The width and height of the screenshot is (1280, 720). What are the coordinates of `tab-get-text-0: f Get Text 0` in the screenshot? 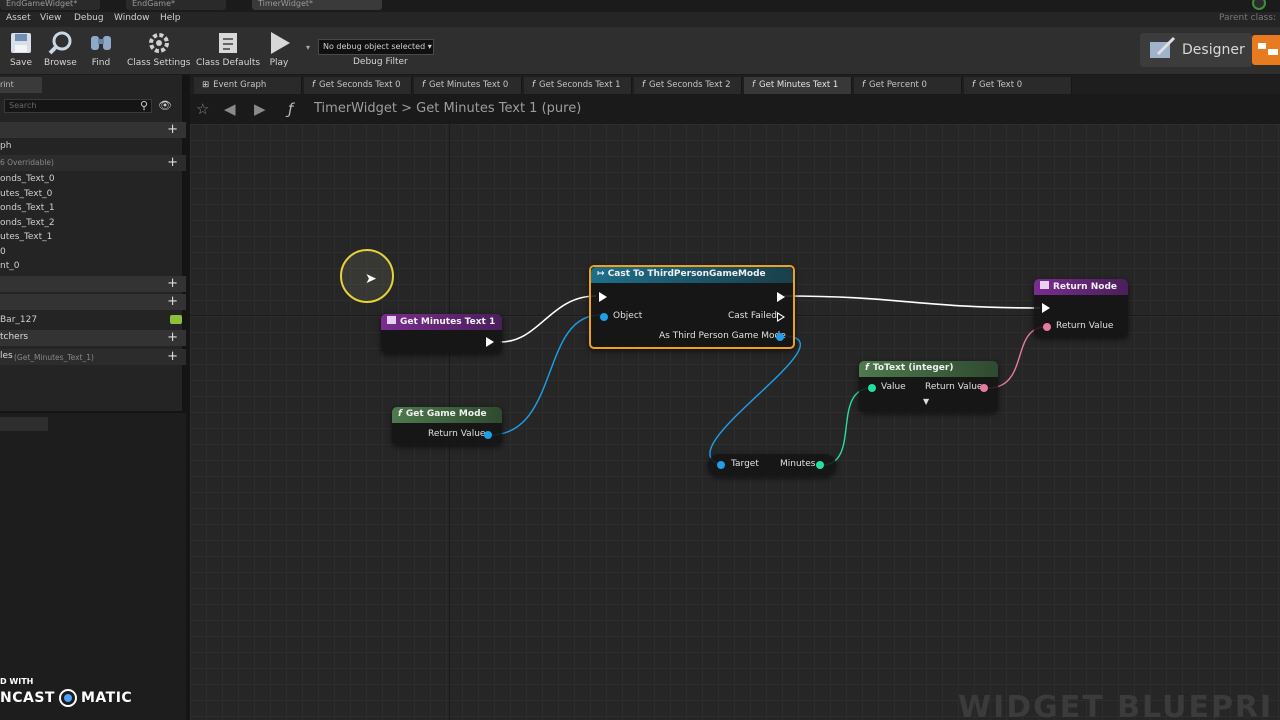 It's located at (1018, 85).